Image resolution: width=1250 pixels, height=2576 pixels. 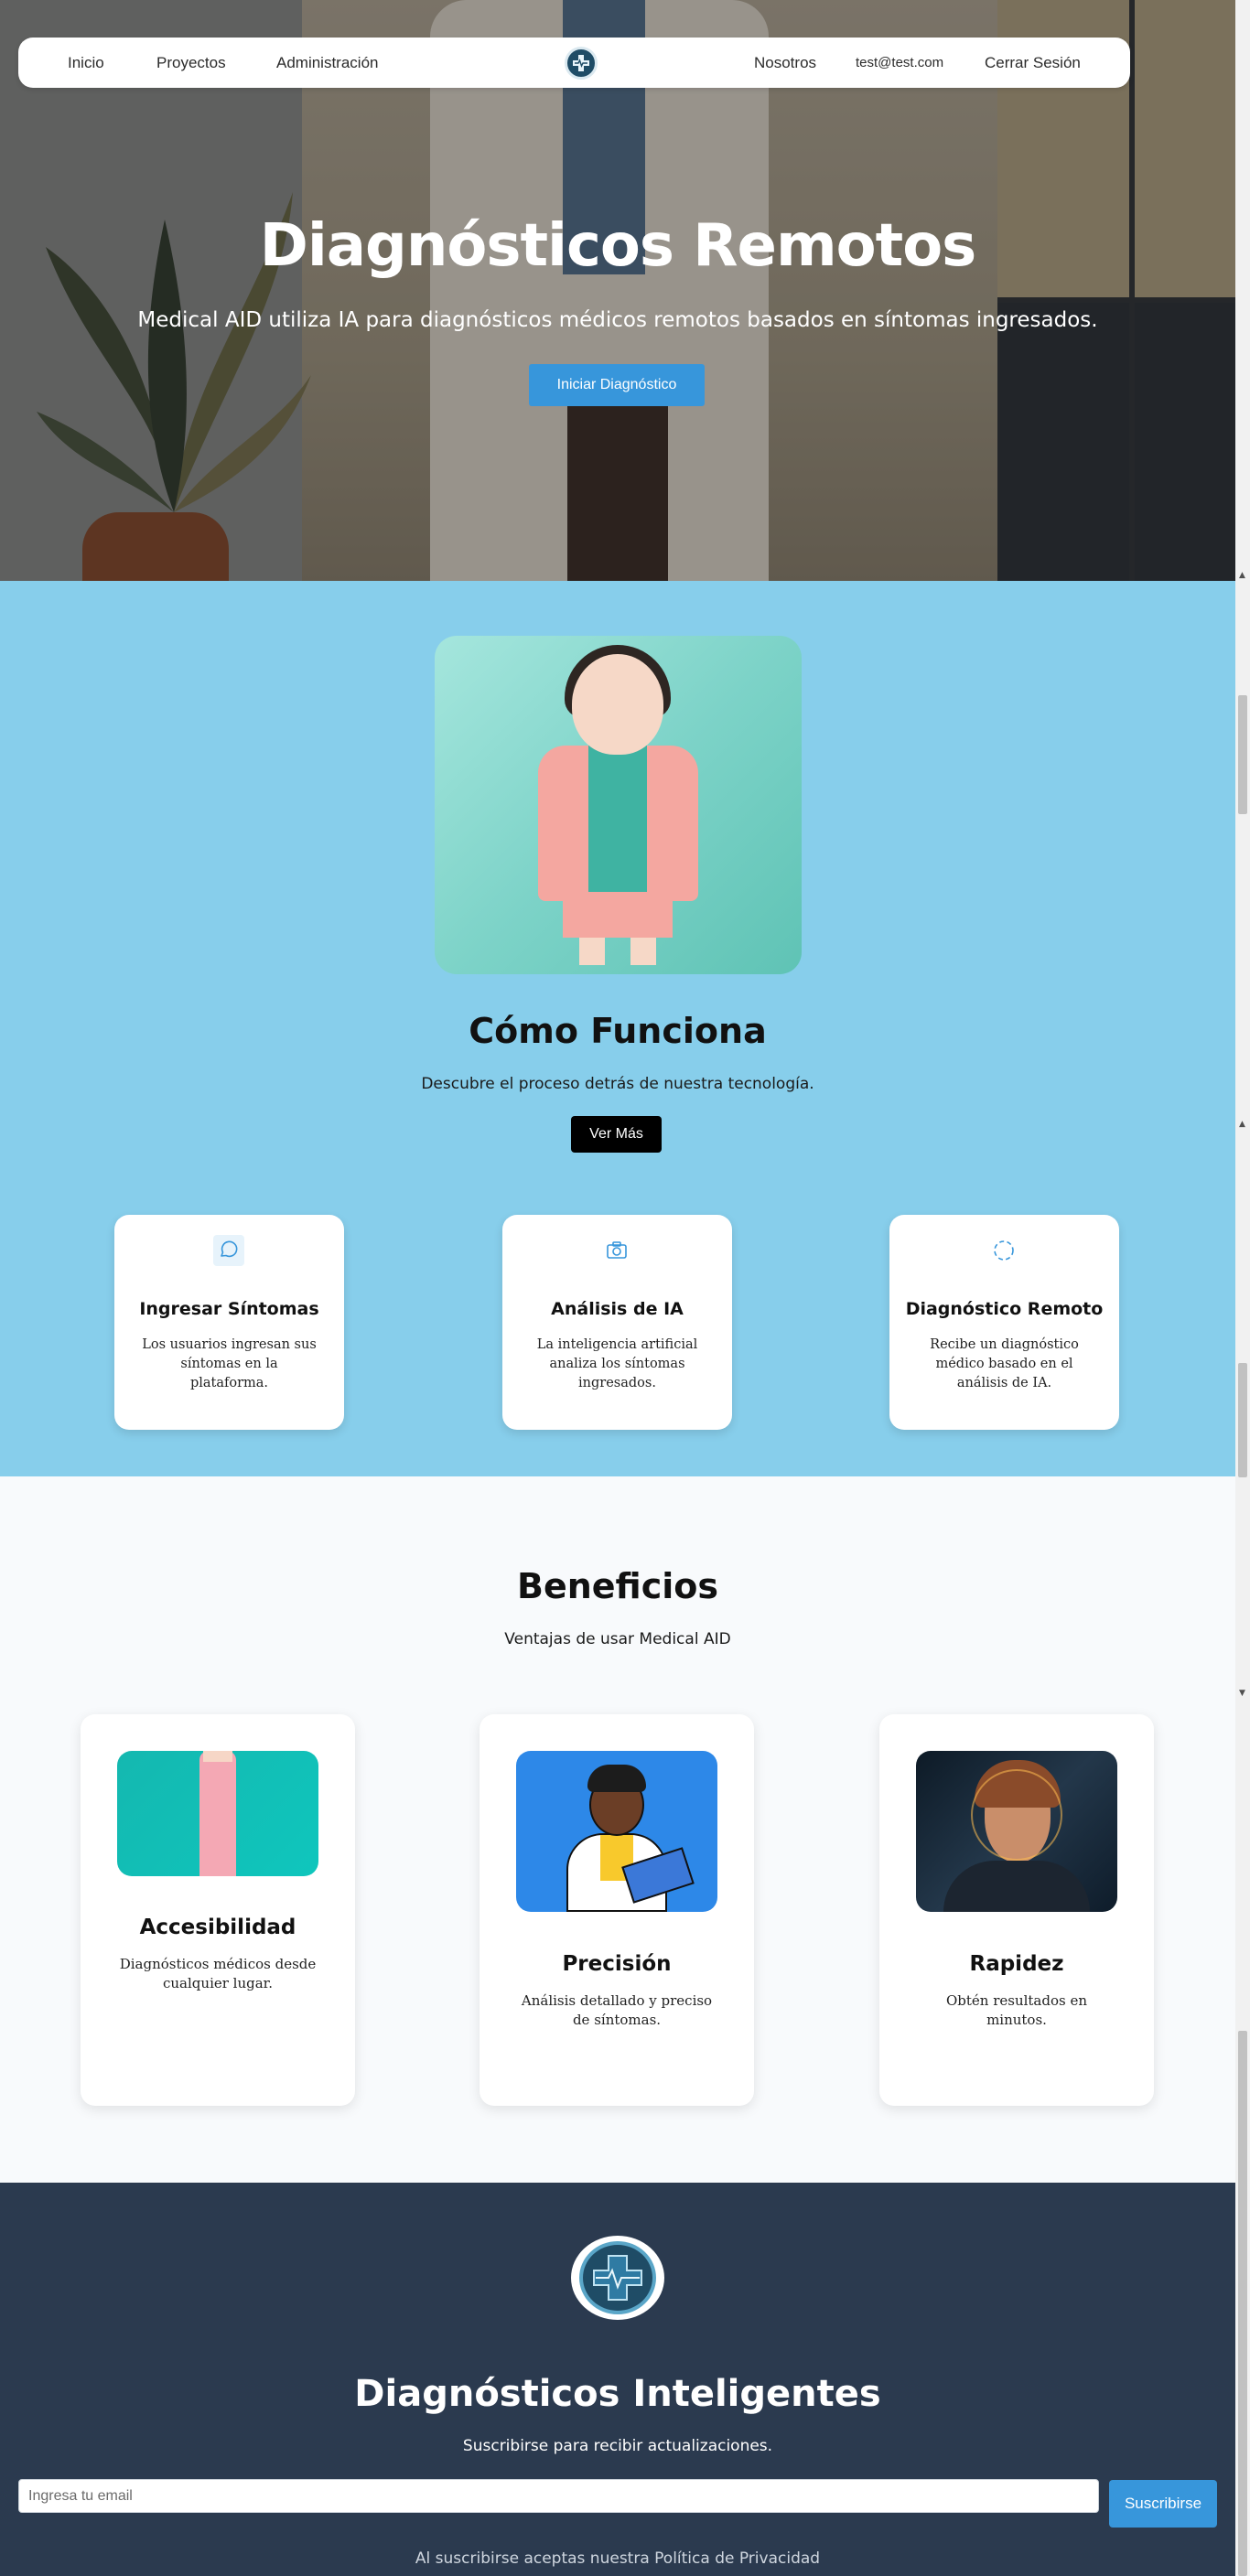 I want to click on figurine-head, so click(x=617, y=704).